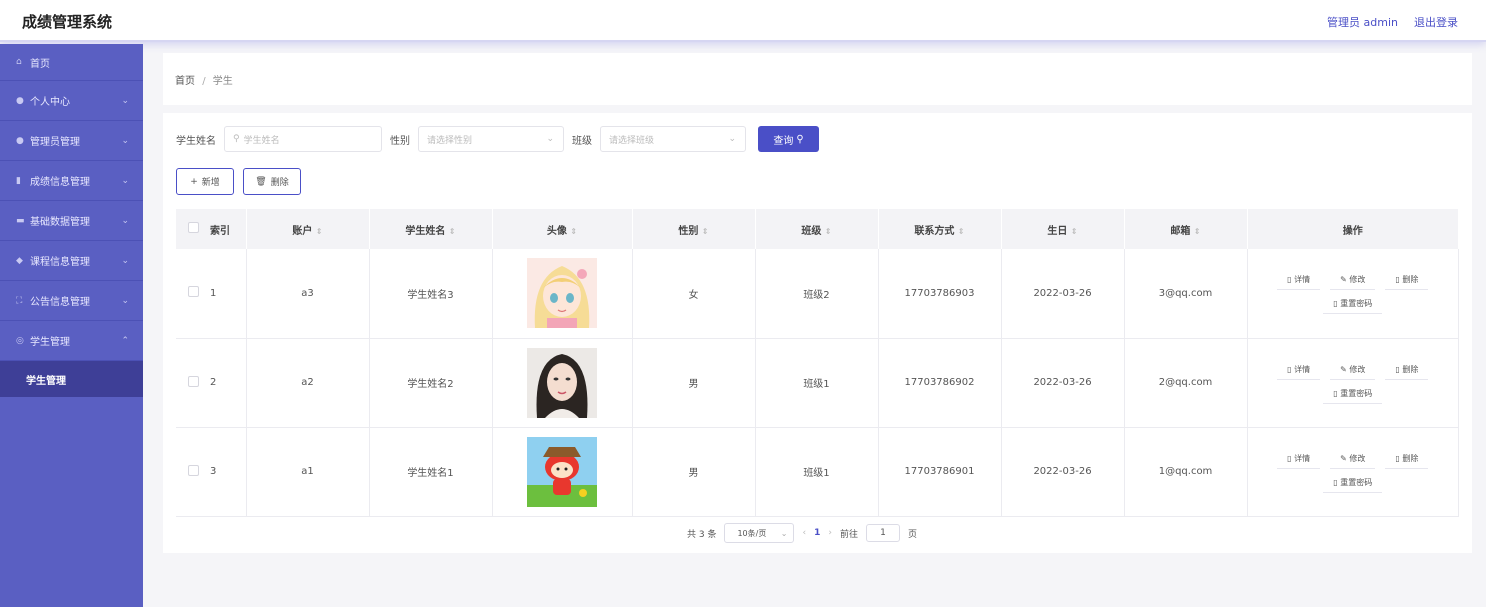 Image resolution: width=1486 pixels, height=607 pixels. Describe the element at coordinates (817, 229) in the screenshot. I see `column-header: 班级 ⇕` at that location.